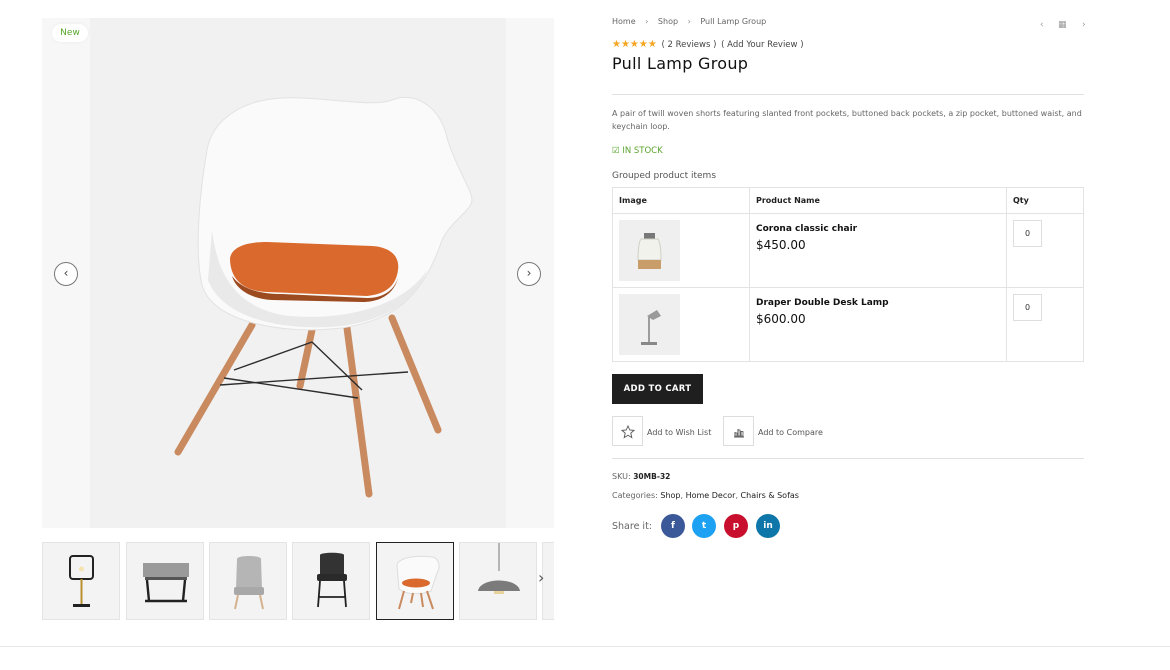 This screenshot has width=1170, height=670. I want to click on header-image: Image, so click(681, 200).